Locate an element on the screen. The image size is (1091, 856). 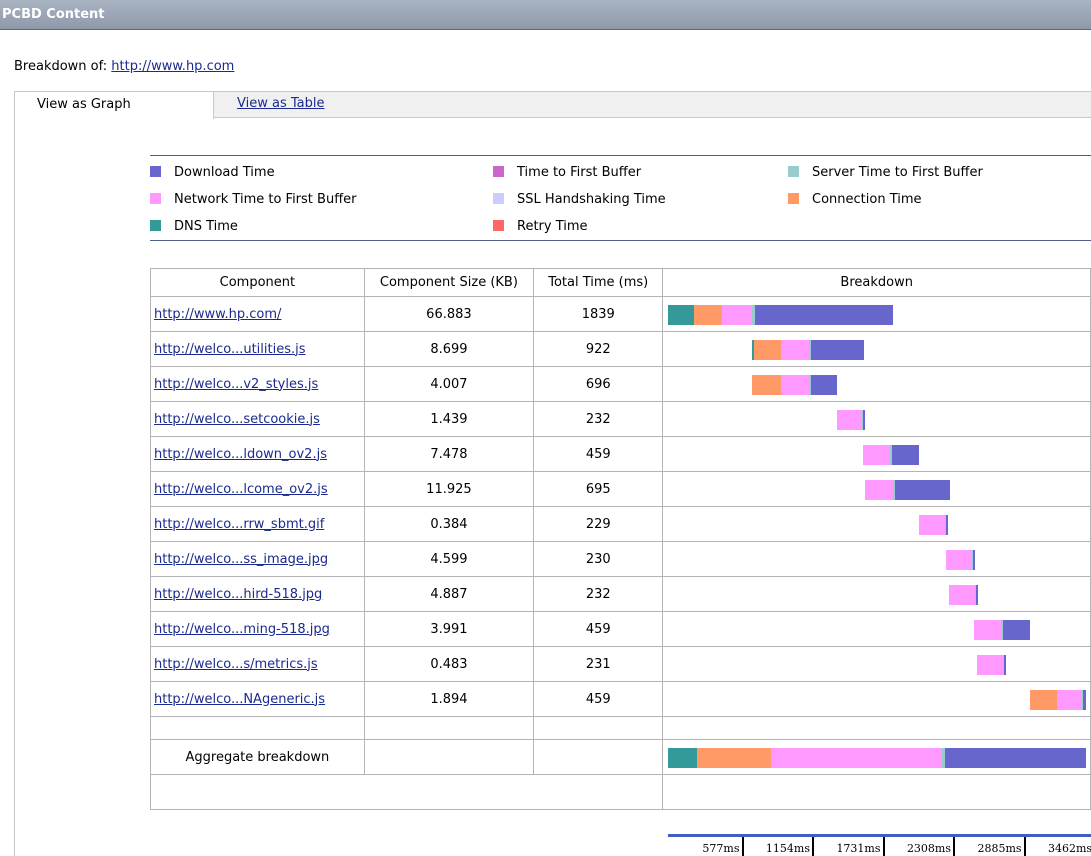
legend-item-time-to-first-buffer: Time to First Buffer is located at coordinates (567, 172).